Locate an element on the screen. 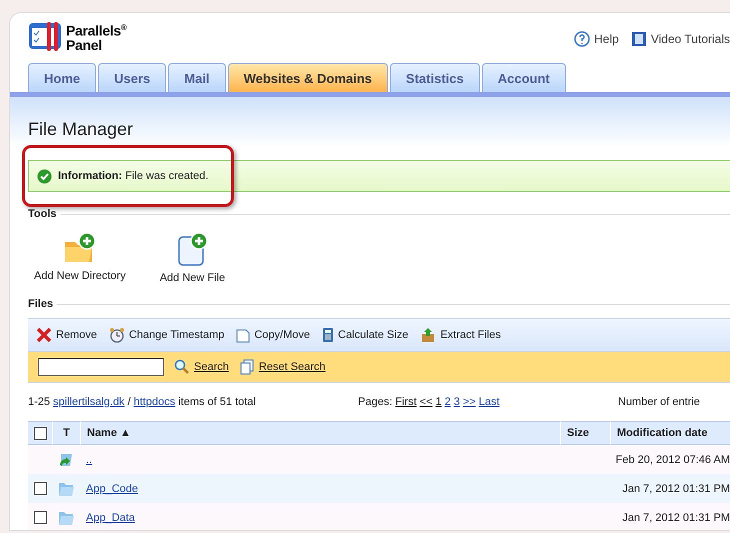 This screenshot has width=730, height=533. search-link: Search is located at coordinates (201, 367).